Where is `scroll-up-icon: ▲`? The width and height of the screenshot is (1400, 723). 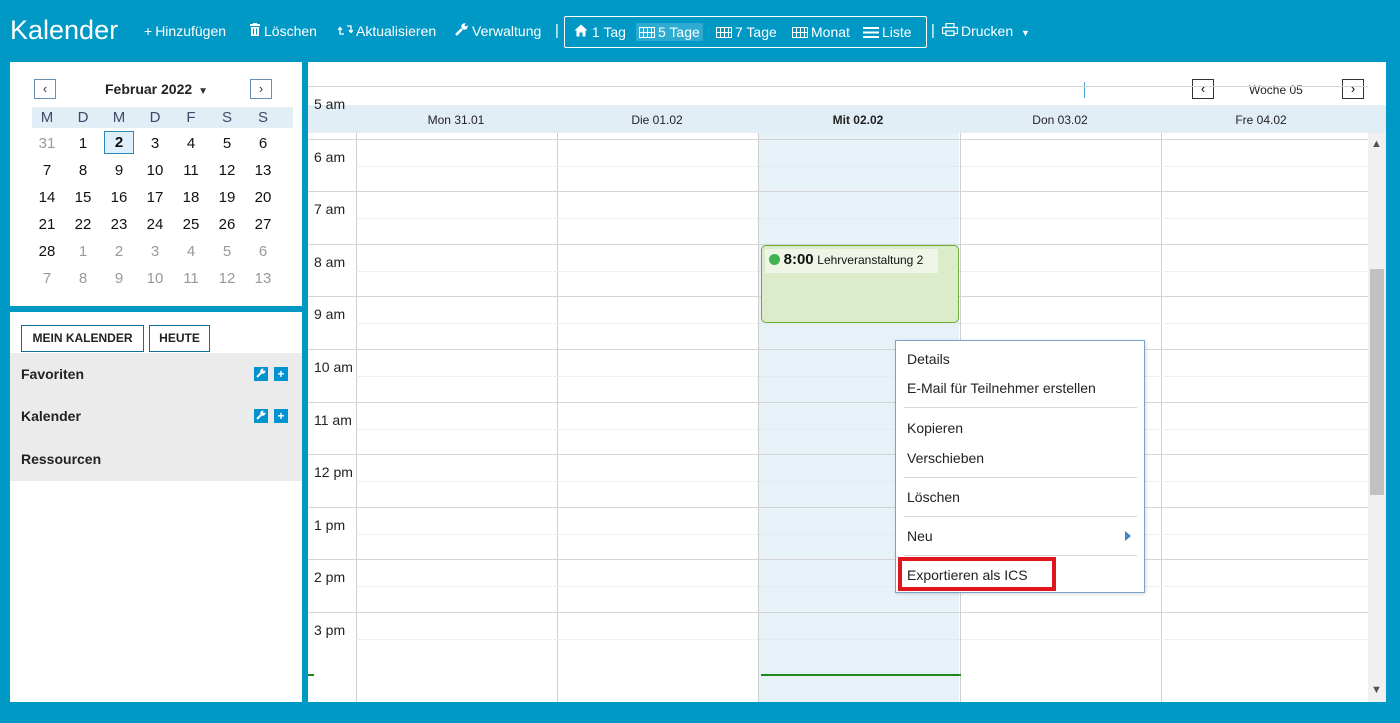 scroll-up-icon: ▲ is located at coordinates (1376, 144).